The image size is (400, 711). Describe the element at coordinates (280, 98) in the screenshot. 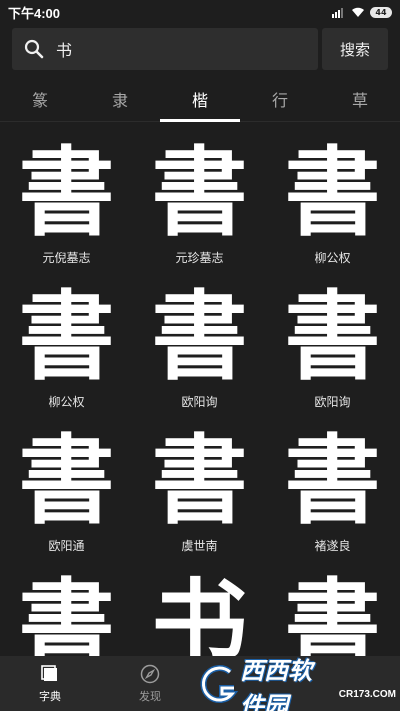

I see `tab-running: 行` at that location.